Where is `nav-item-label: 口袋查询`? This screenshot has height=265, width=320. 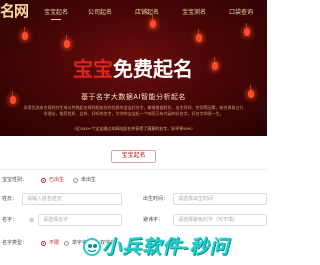
nav-item-label: 口袋查询 is located at coordinates (241, 13).